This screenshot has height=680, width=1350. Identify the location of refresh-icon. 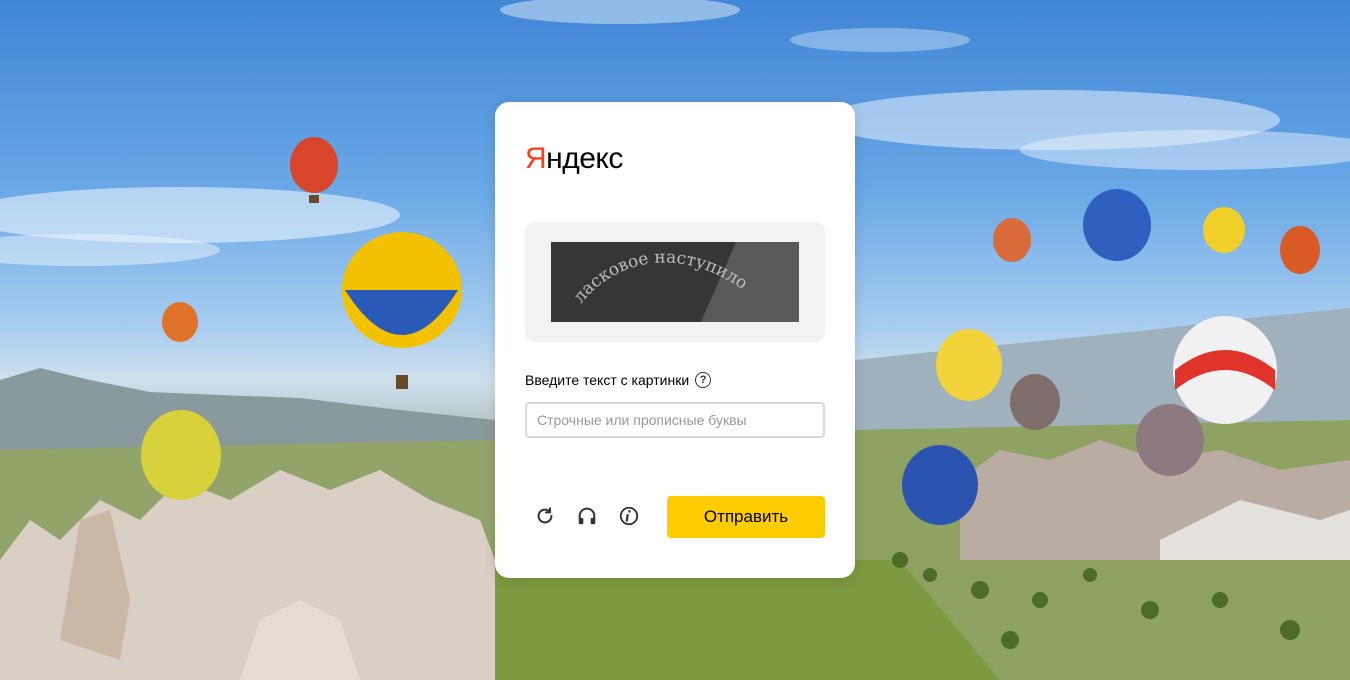
(545, 516).